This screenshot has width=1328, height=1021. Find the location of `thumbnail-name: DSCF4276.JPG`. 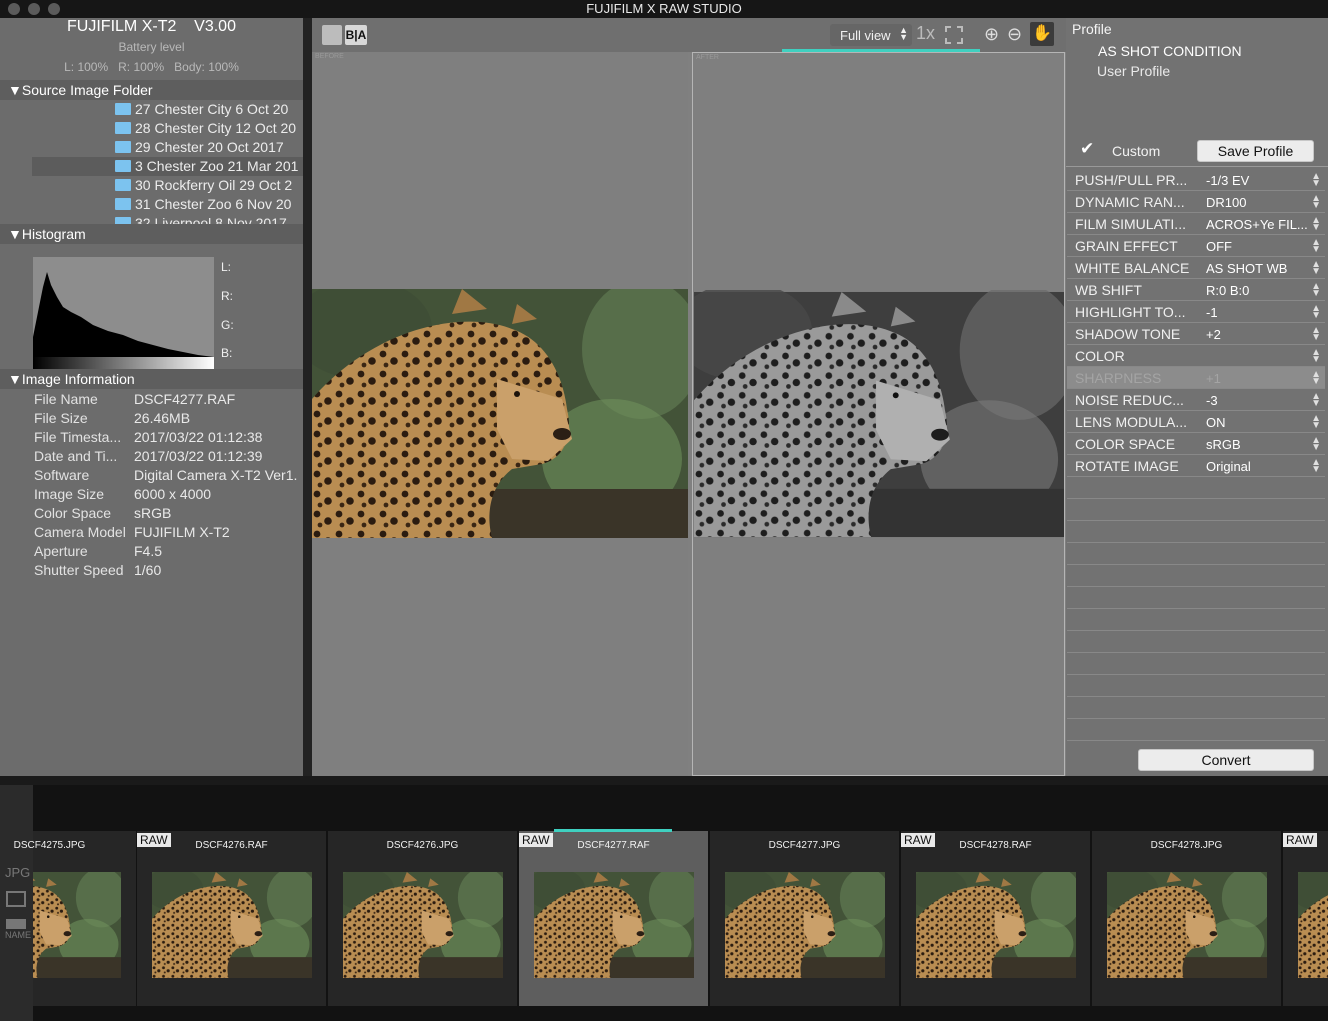

thumbnail-name: DSCF4276.JPG is located at coordinates (422, 845).